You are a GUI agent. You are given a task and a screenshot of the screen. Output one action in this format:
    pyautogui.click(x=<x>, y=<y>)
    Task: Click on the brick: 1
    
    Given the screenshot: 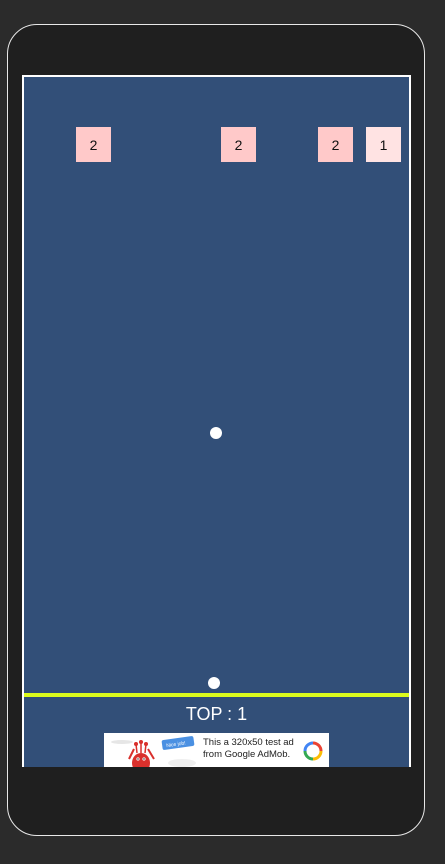 What is the action you would take?
    pyautogui.click(x=383, y=144)
    